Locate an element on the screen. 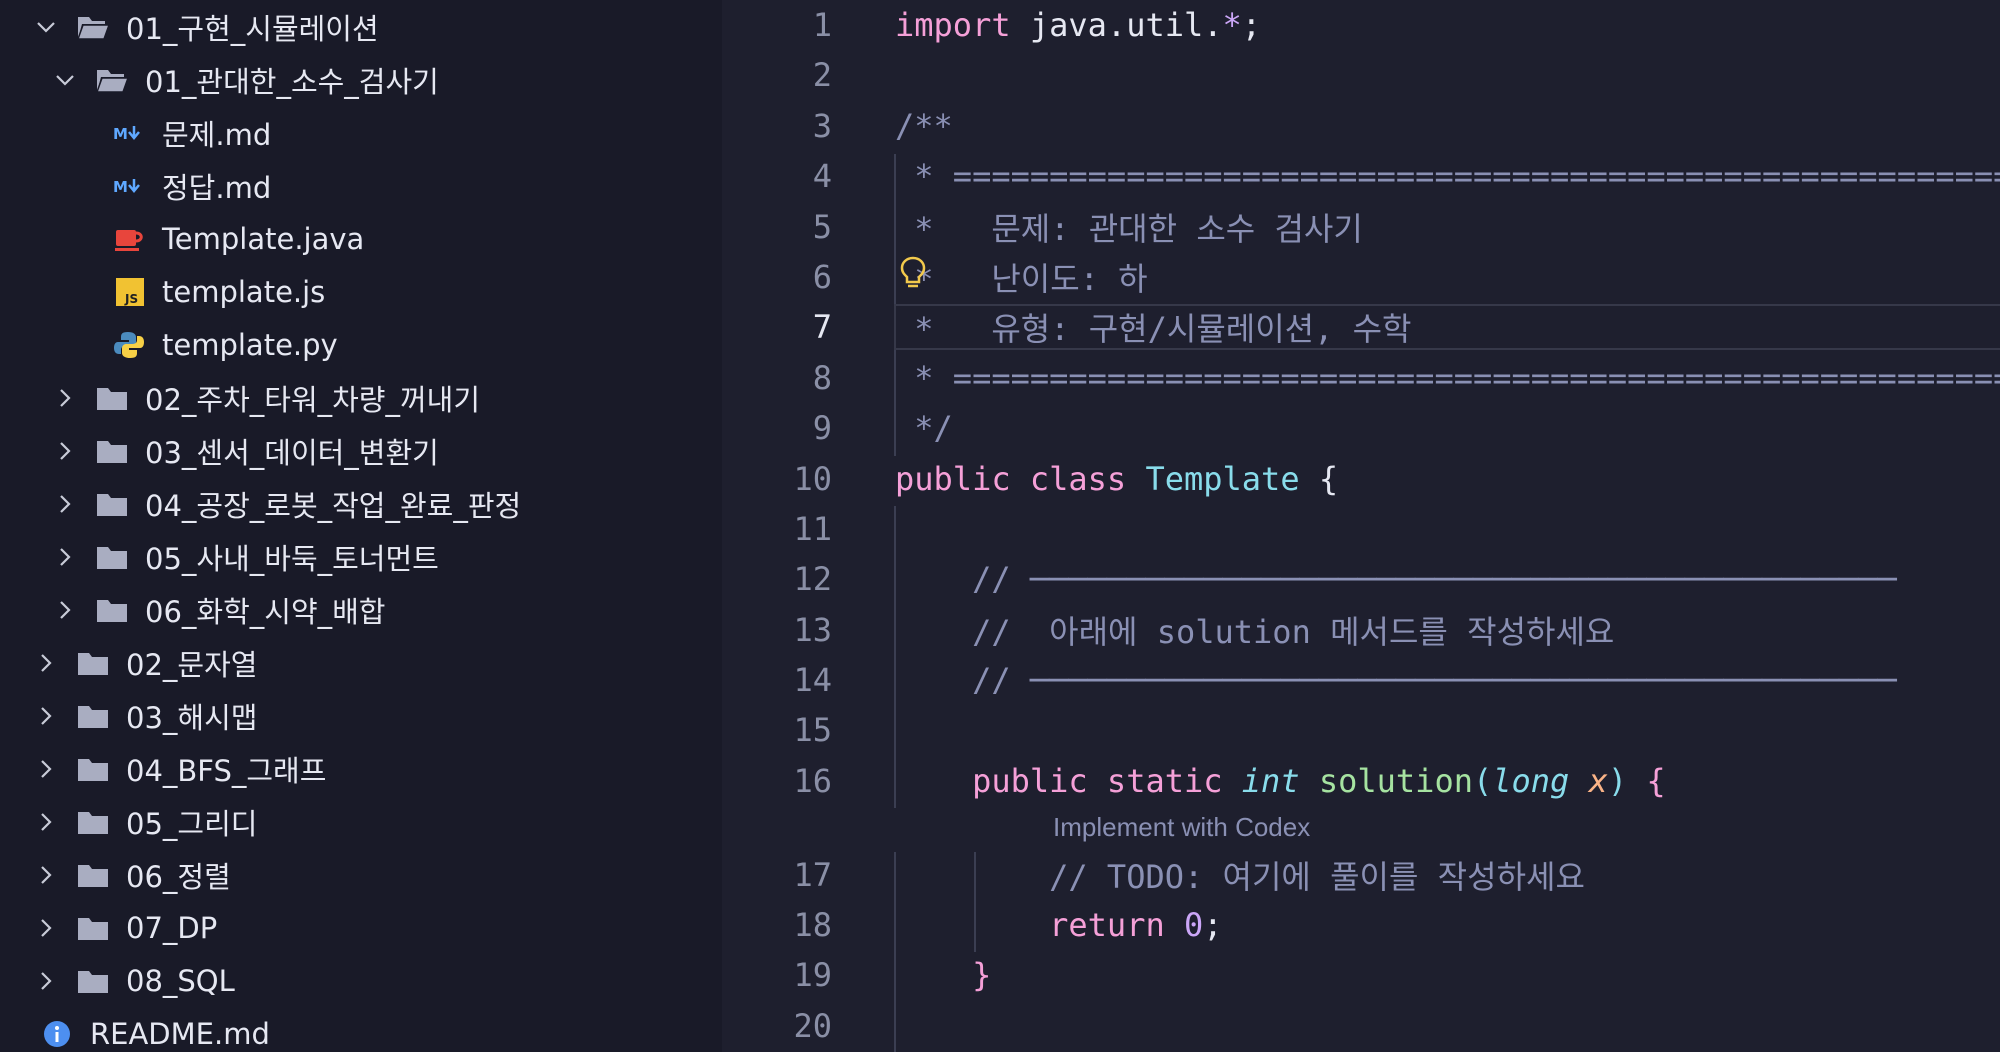  comment: * 문제: 관대한 소수 검사기 is located at coordinates (1129, 229).